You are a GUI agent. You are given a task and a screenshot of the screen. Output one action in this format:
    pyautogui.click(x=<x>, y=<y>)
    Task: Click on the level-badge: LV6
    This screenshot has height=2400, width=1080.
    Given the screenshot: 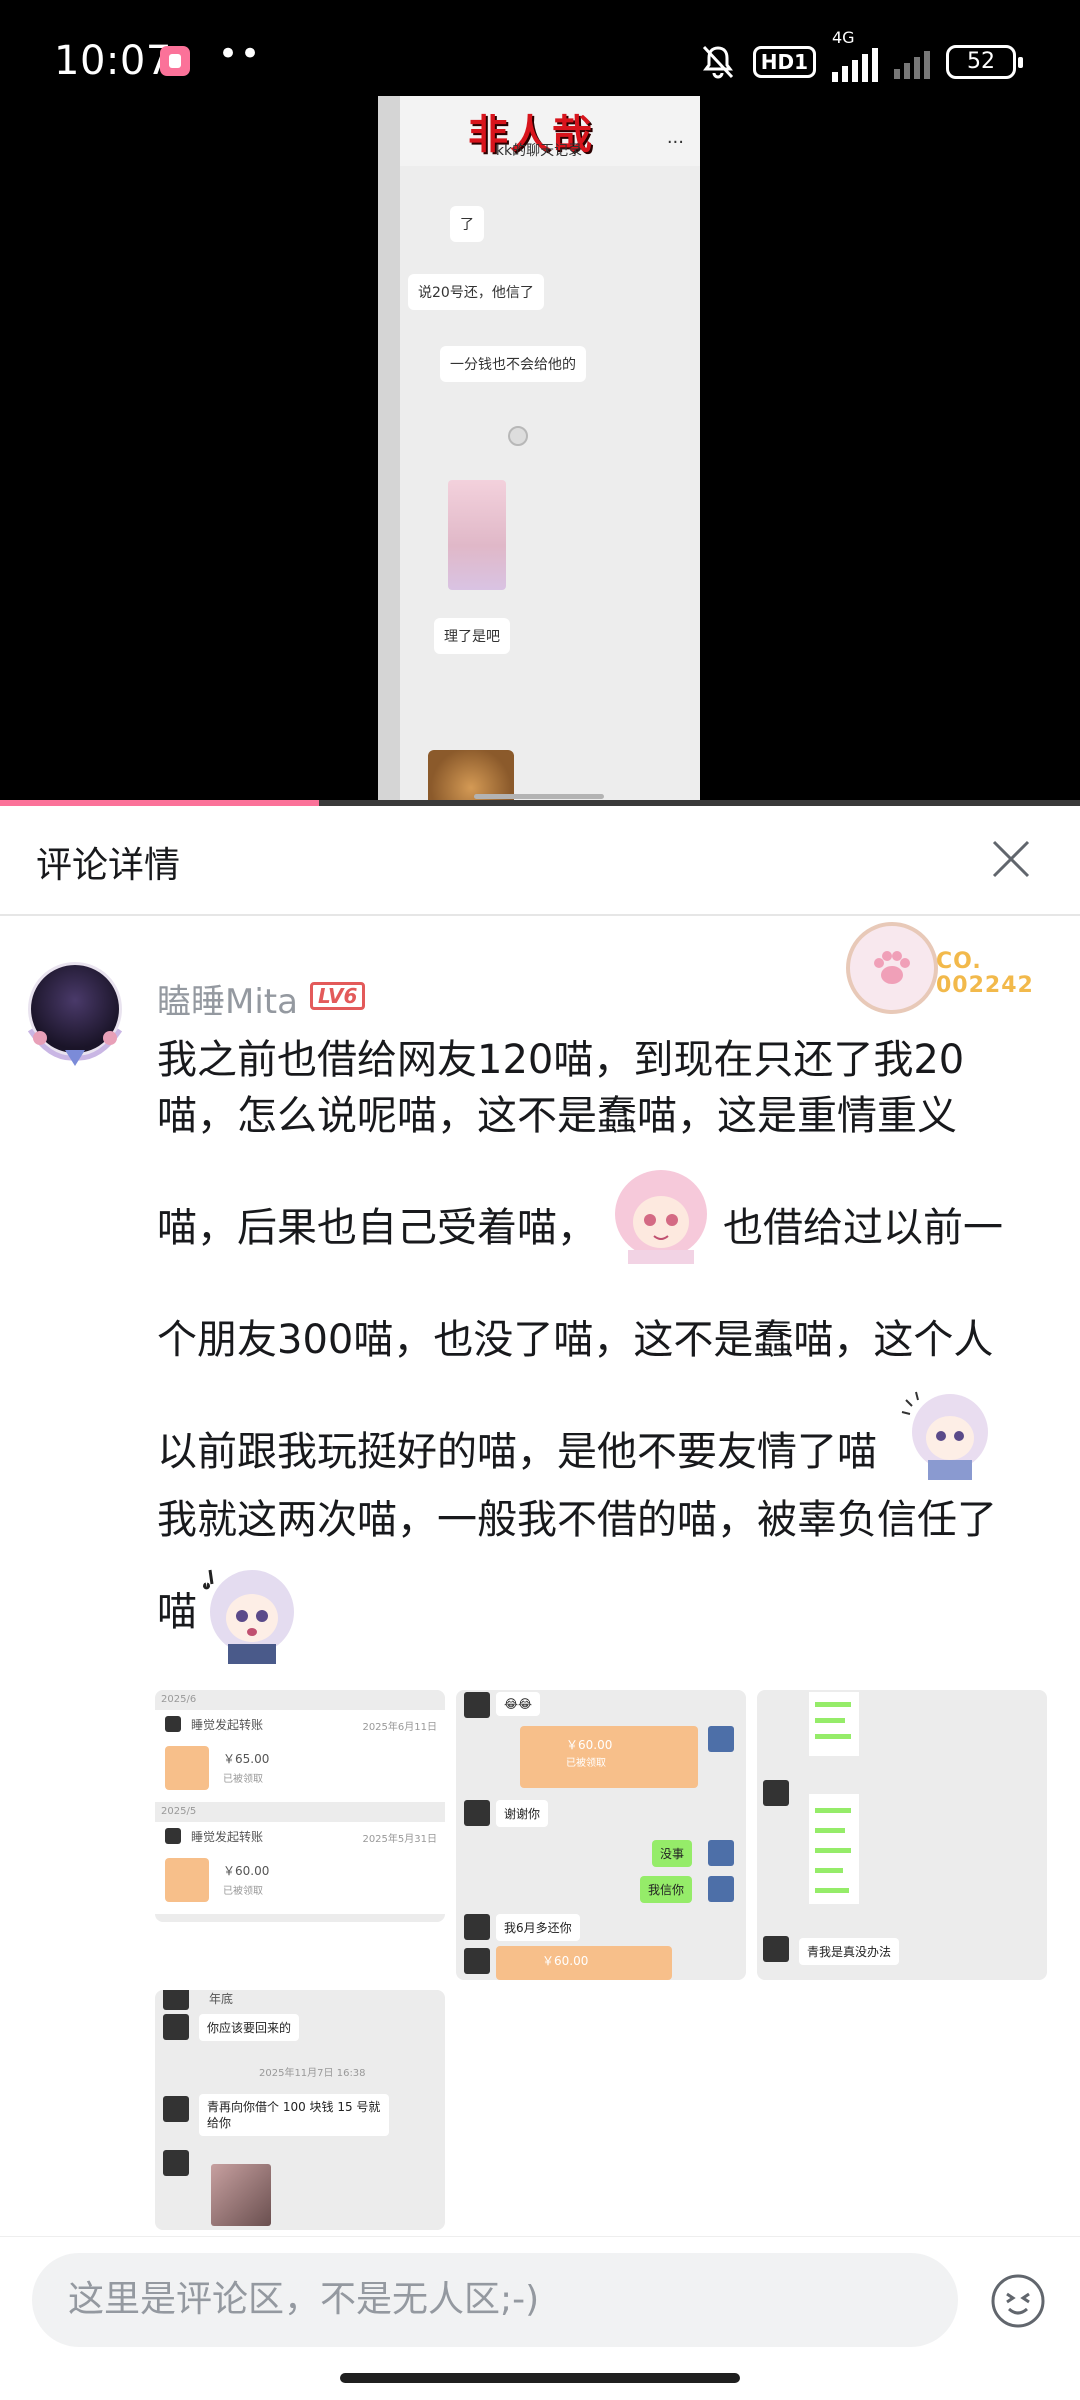 What is the action you would take?
    pyautogui.click(x=338, y=996)
    